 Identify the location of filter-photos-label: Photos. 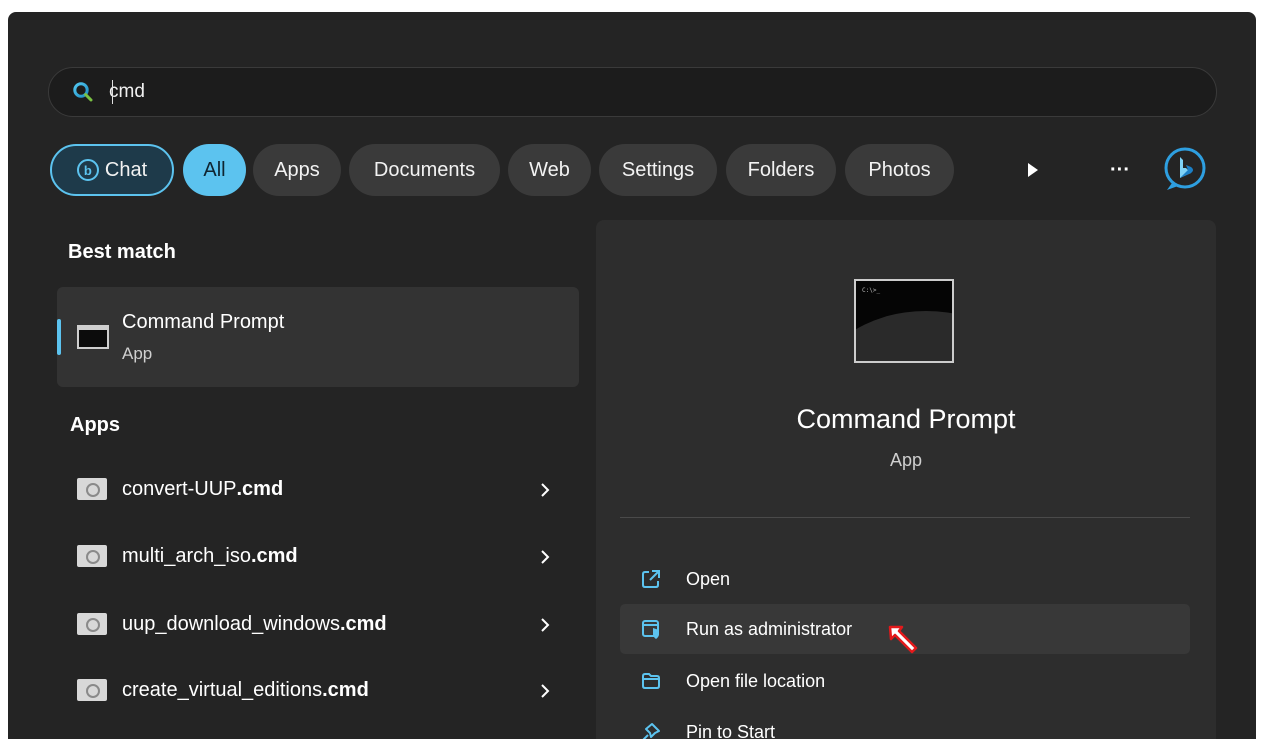
(899, 169).